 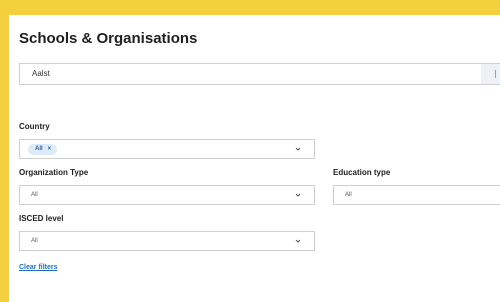 I want to click on education-type-label: Education type, so click(x=362, y=172).